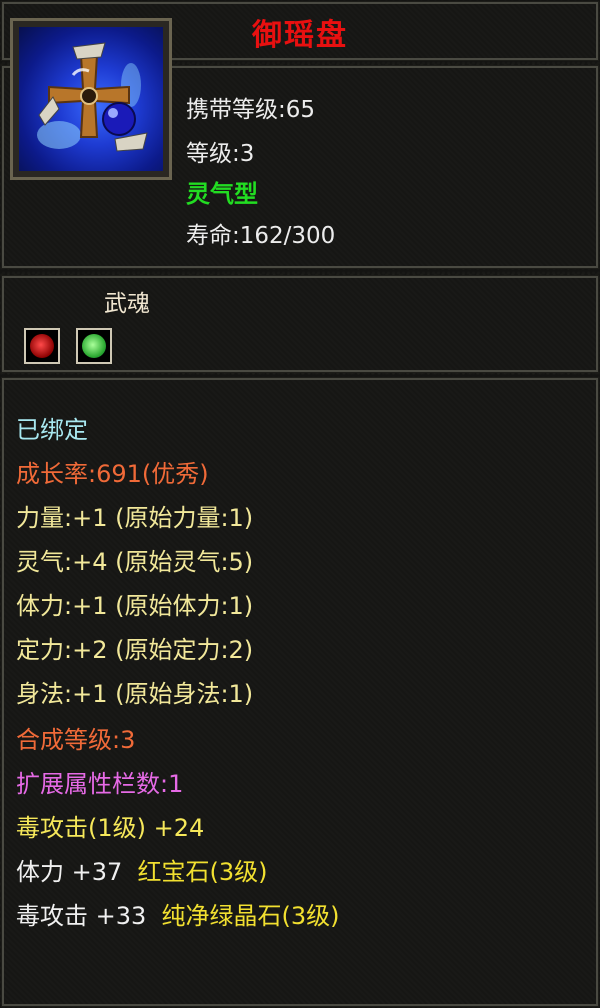 The image size is (600, 1008). I want to click on agility-stat: 身法:+1 (原始身法:1), so click(135, 694).